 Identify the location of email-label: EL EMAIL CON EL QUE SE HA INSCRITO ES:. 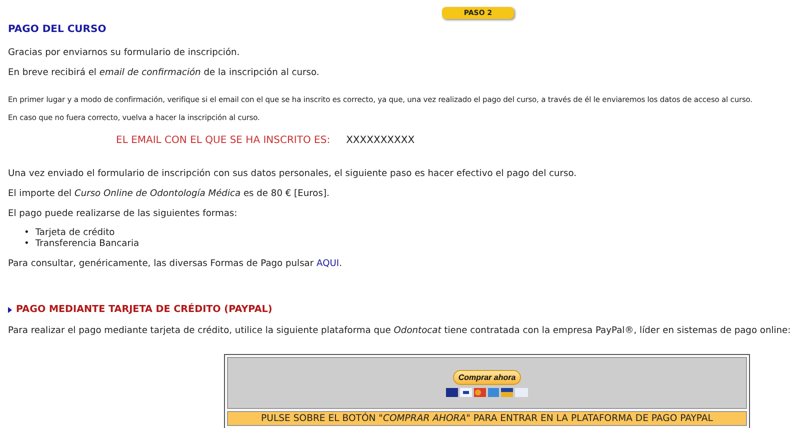
(223, 140).